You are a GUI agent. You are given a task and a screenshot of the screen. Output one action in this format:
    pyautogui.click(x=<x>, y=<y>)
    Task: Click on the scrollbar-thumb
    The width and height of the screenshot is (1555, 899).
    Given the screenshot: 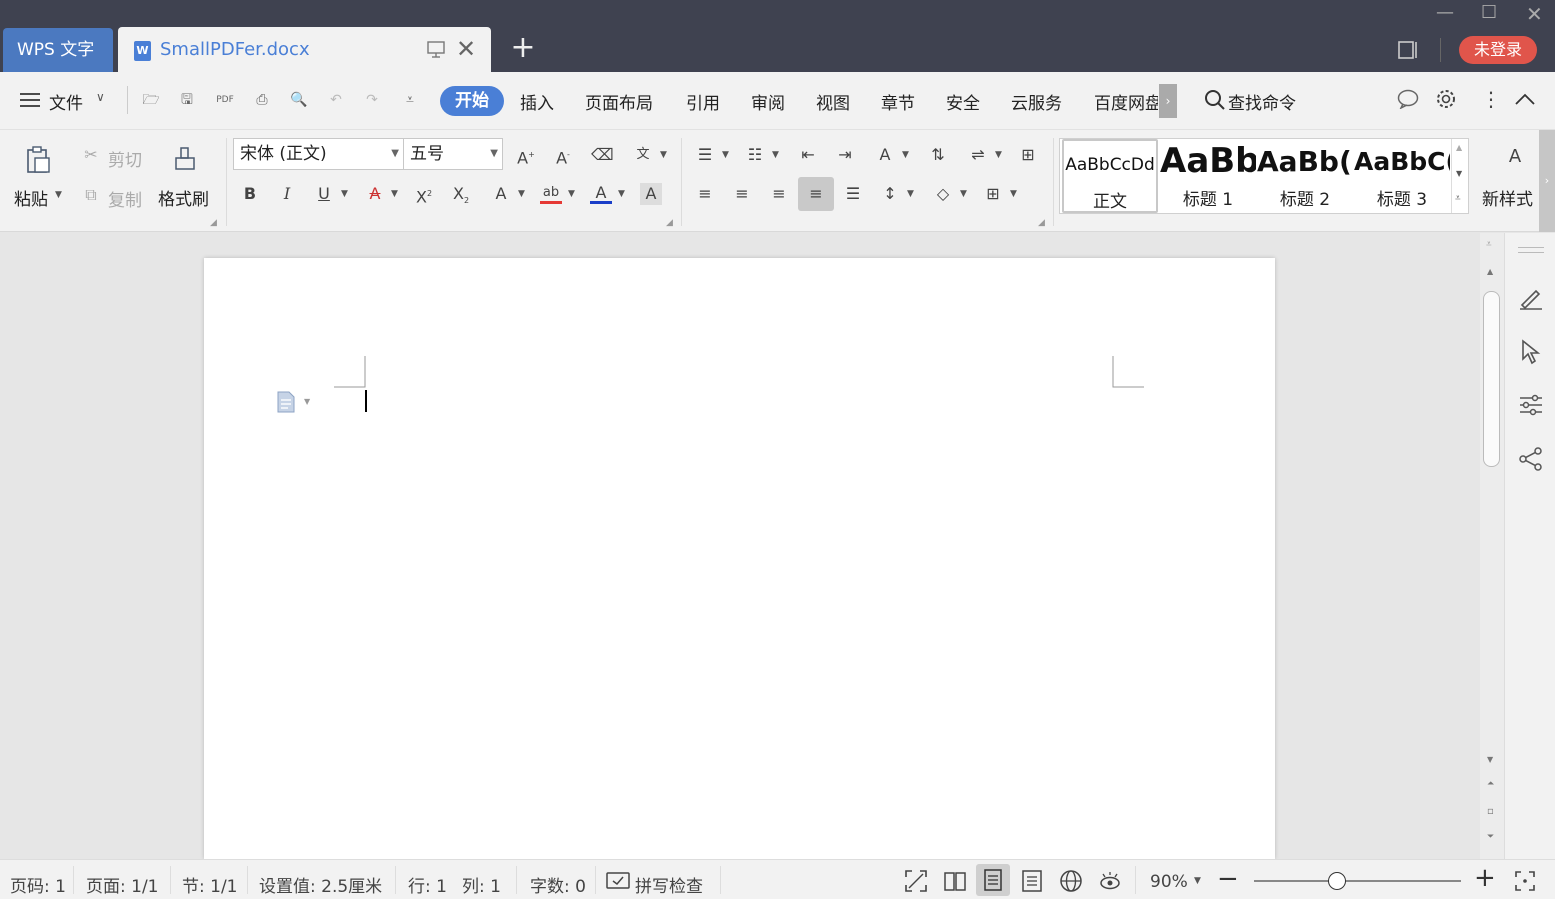 What is the action you would take?
    pyautogui.click(x=1491, y=379)
    